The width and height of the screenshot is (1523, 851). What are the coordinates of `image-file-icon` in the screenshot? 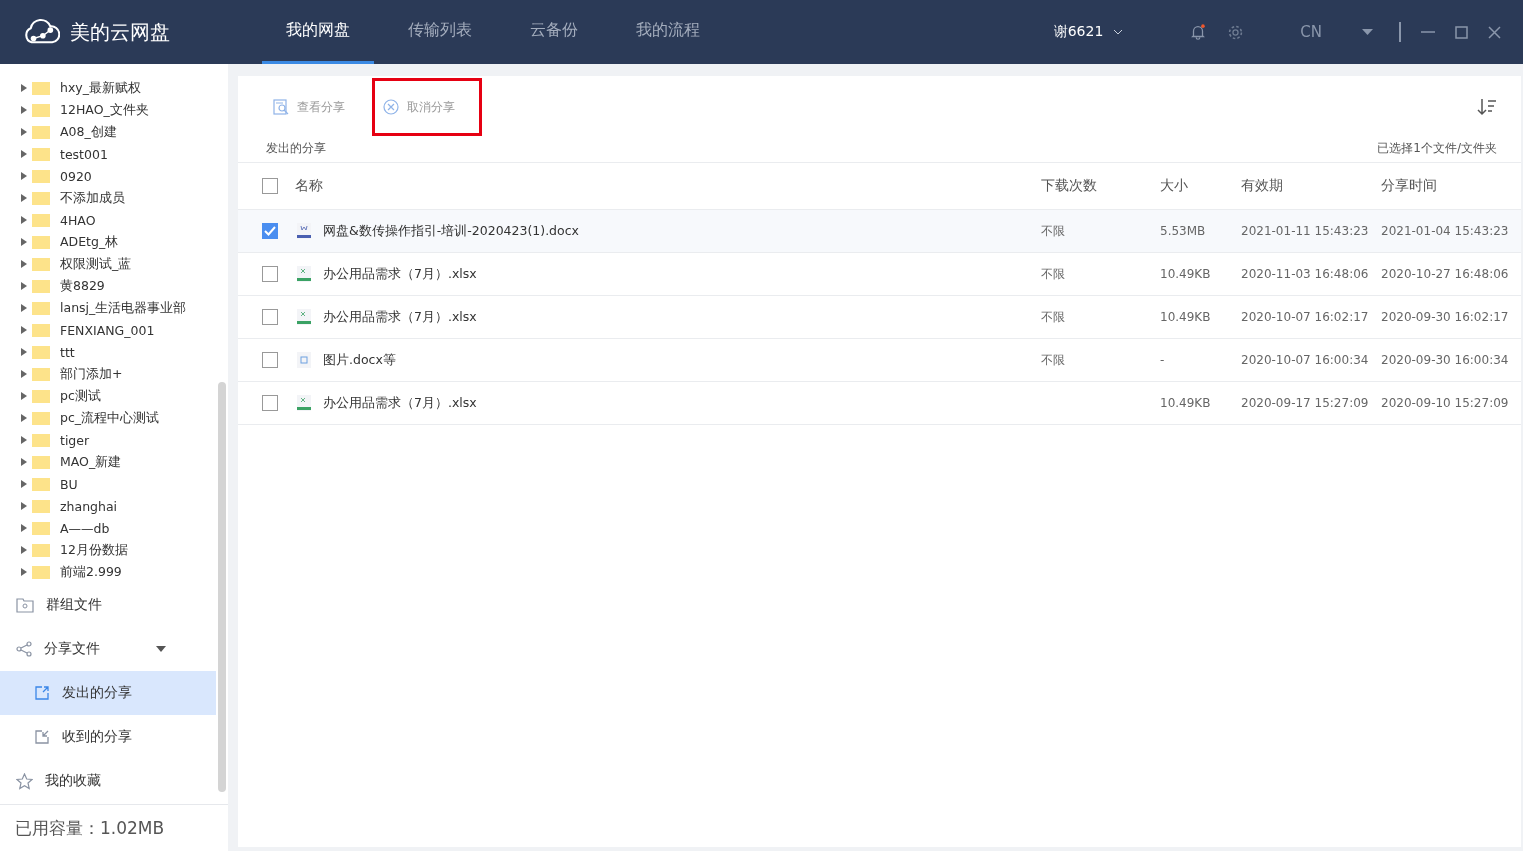 It's located at (304, 360).